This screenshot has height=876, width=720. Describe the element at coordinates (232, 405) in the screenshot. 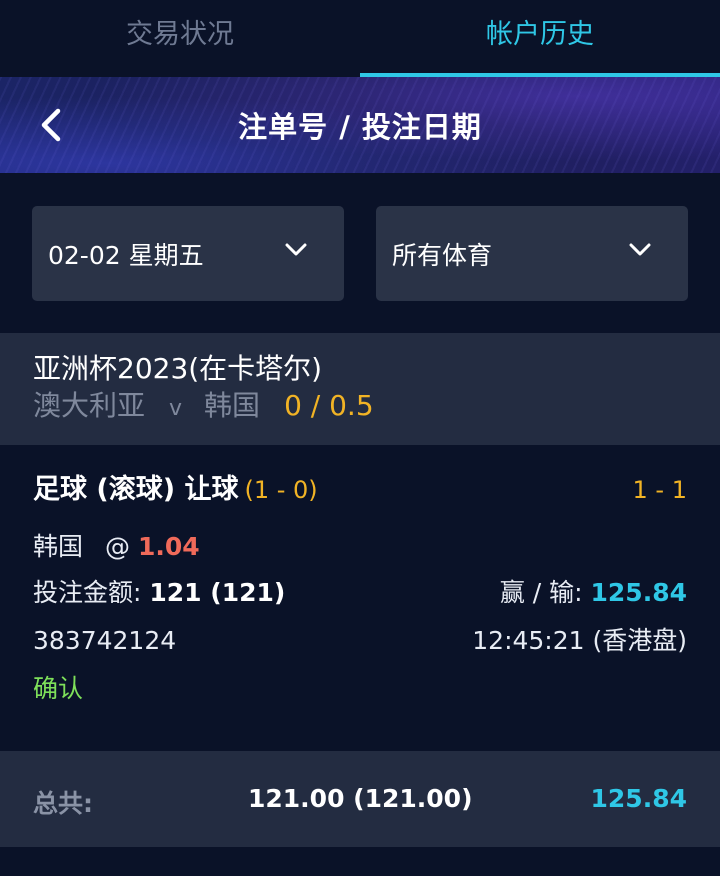

I see `away-team: 韩国` at that location.